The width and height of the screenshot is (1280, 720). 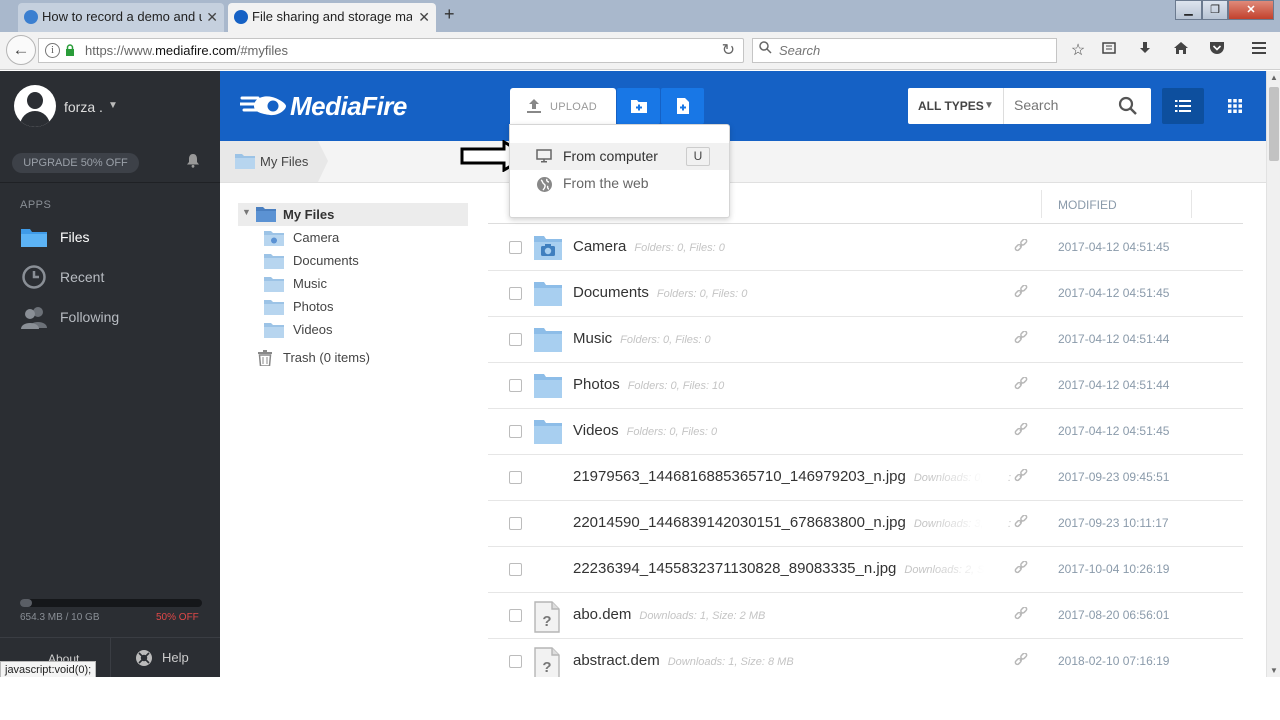 I want to click on menu-item-from-computer: From computer U, so click(x=619, y=156).